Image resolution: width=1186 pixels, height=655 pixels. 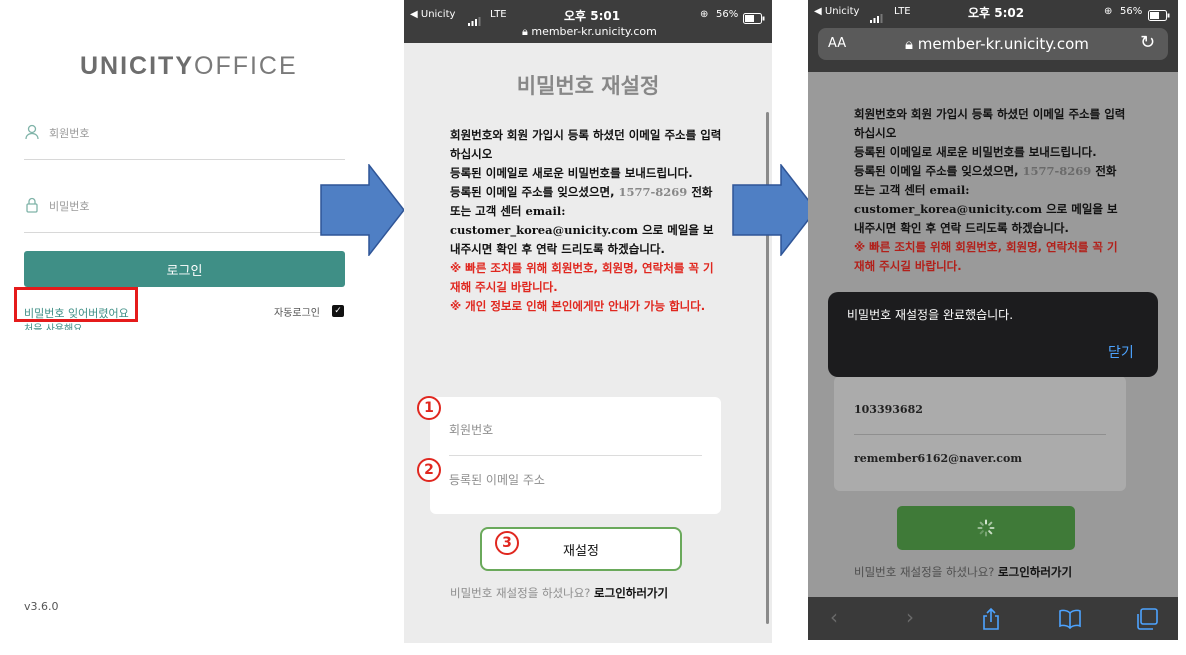 I want to click on browser-toolbar: ‹ ›, so click(x=993, y=618).